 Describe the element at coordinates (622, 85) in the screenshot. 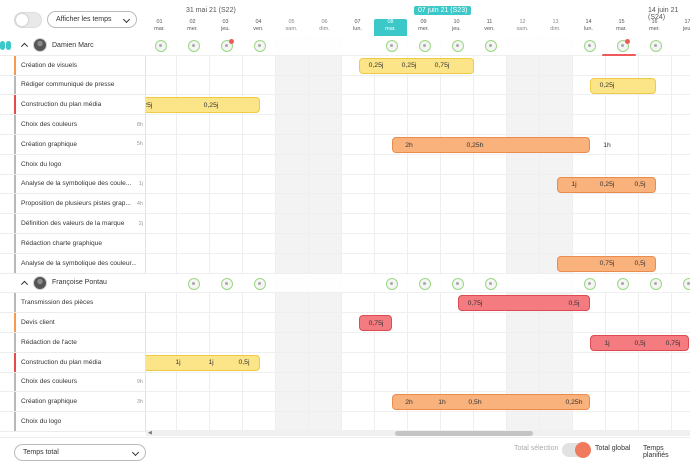

I see `task-bar: 0,25j` at that location.